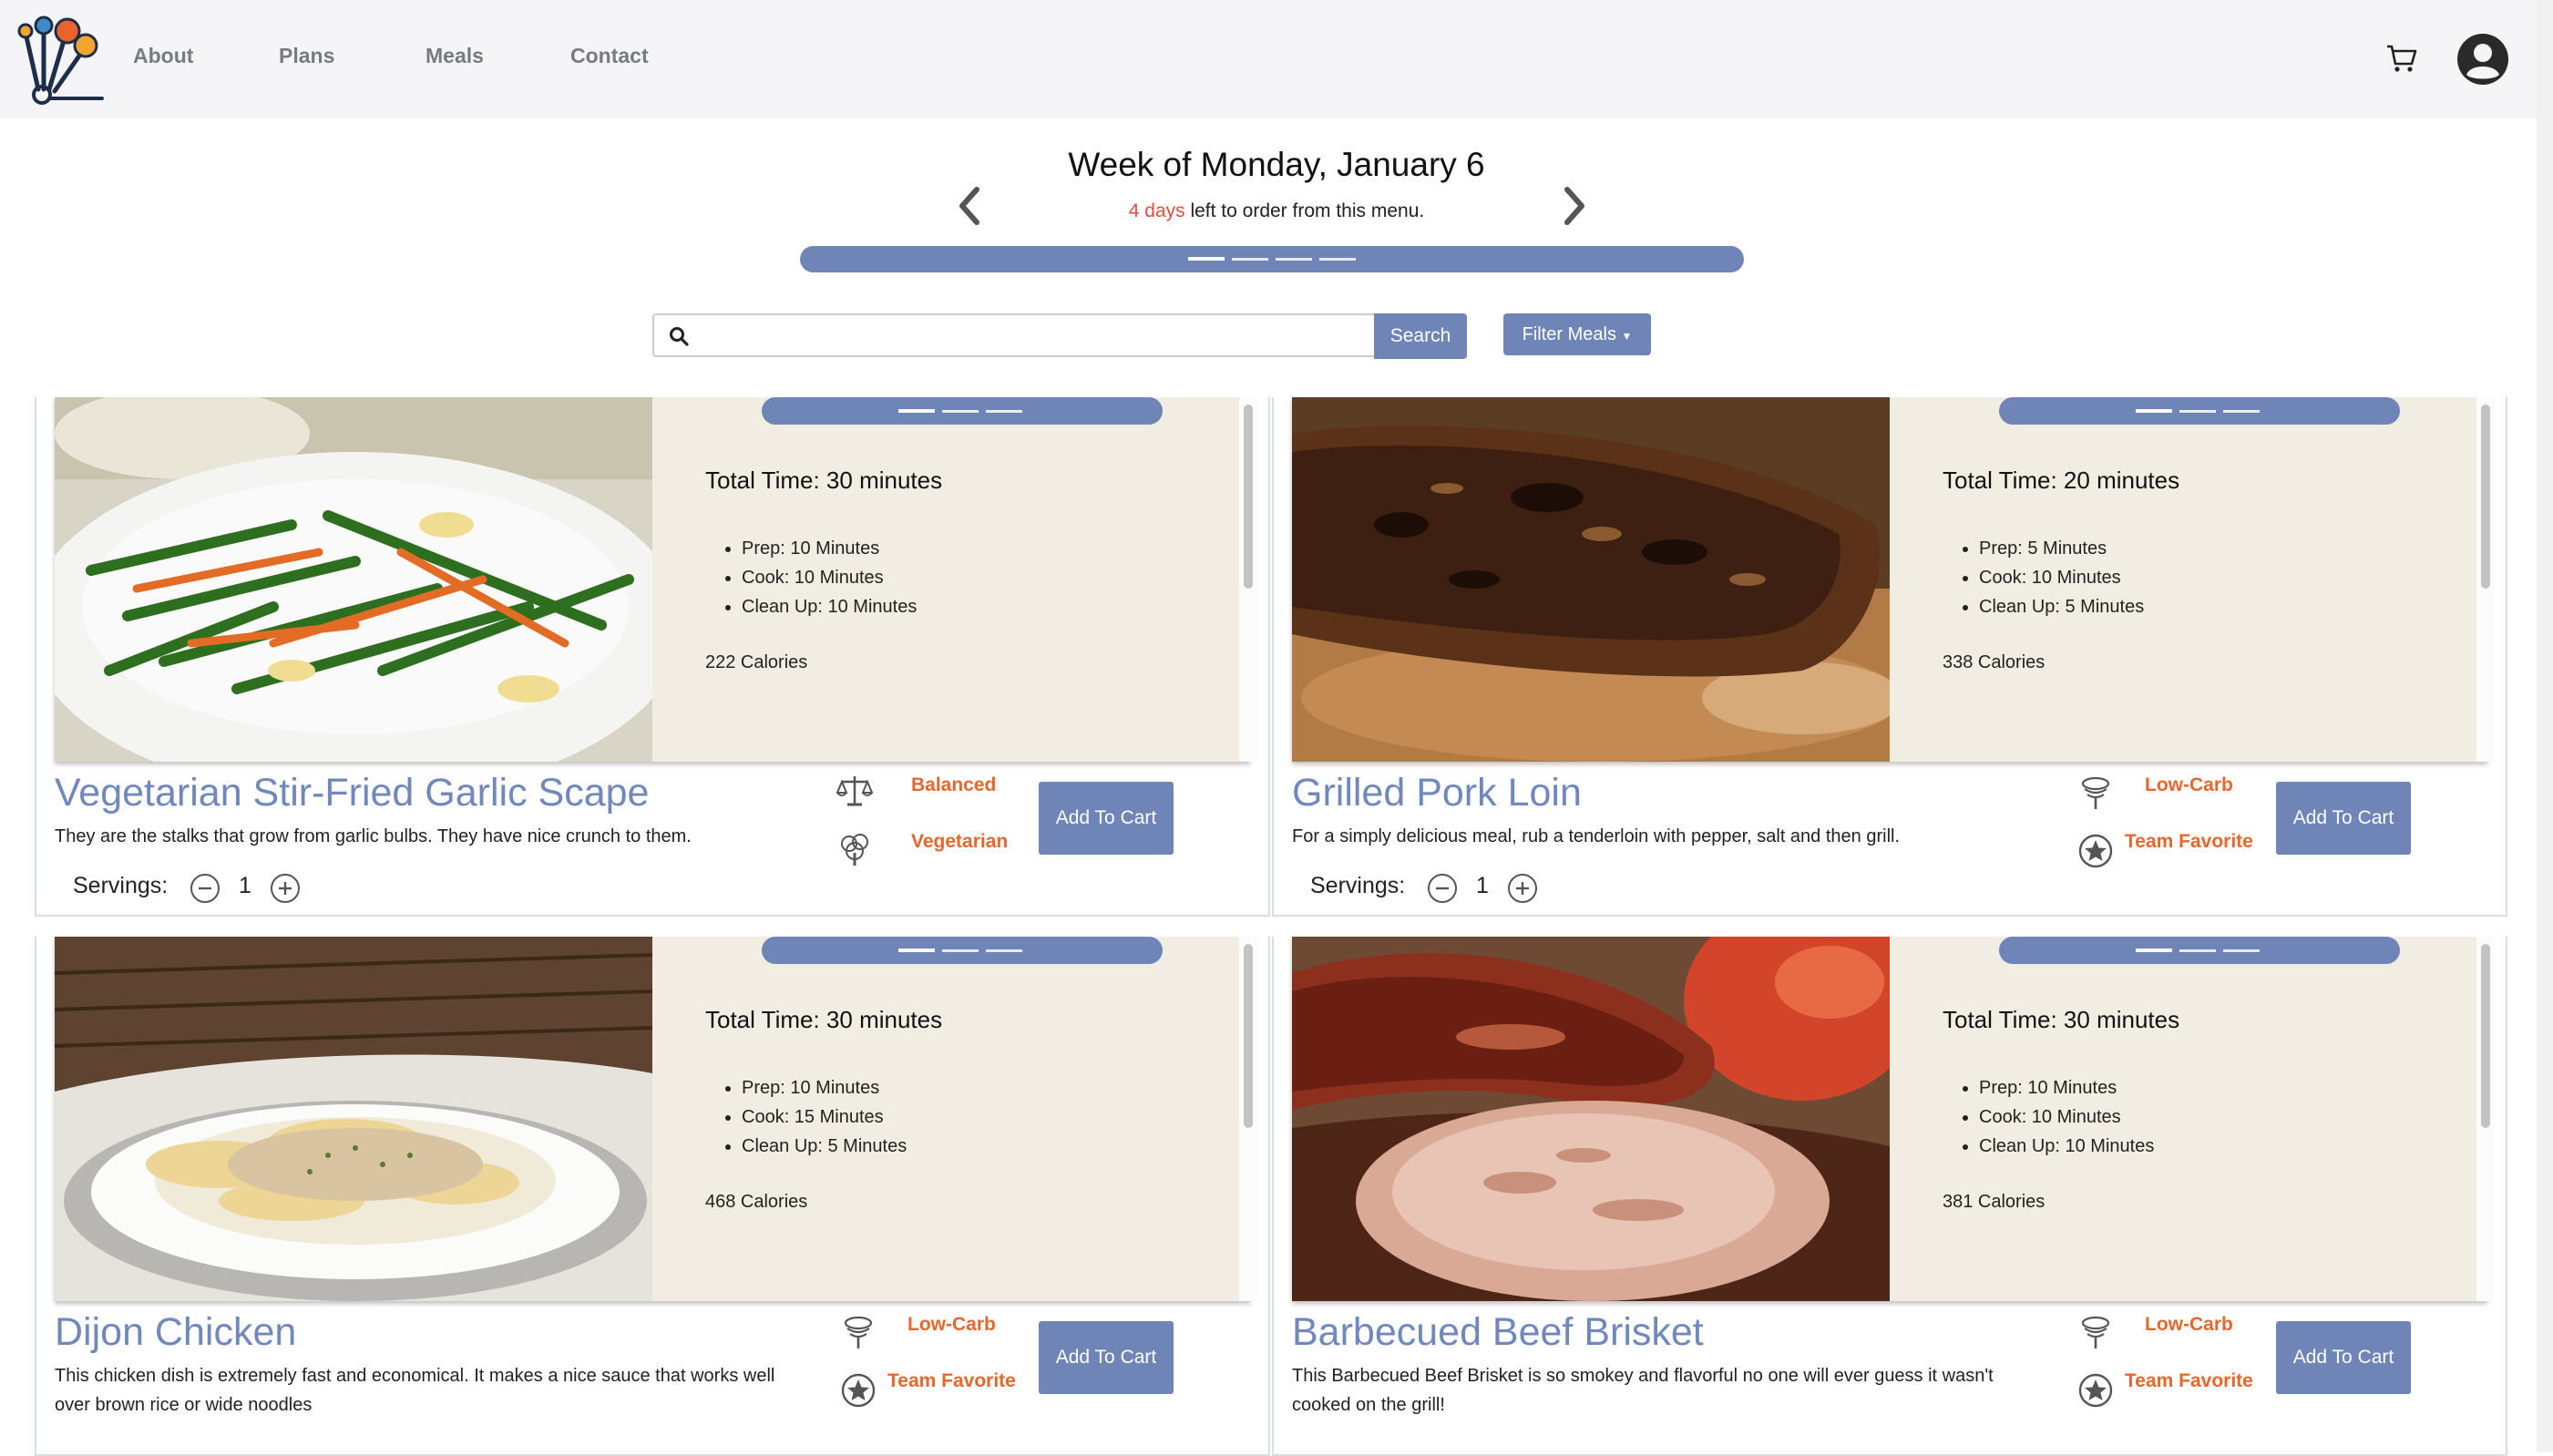 This screenshot has height=1456, width=2553. What do you see at coordinates (855, 791) in the screenshot?
I see `scale-icon` at bounding box center [855, 791].